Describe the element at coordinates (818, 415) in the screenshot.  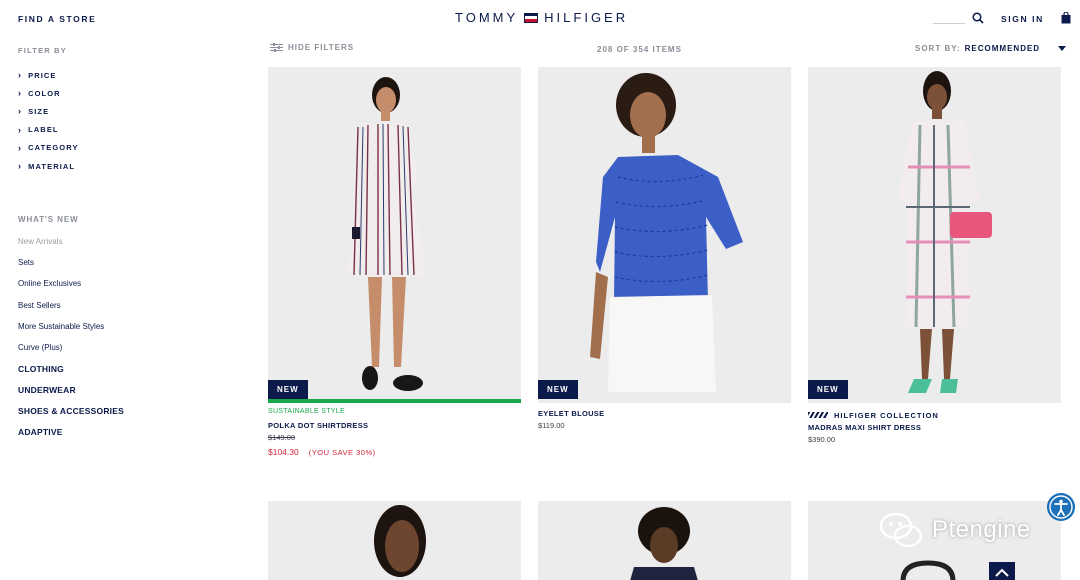
I see `collection-stripes-icon` at that location.